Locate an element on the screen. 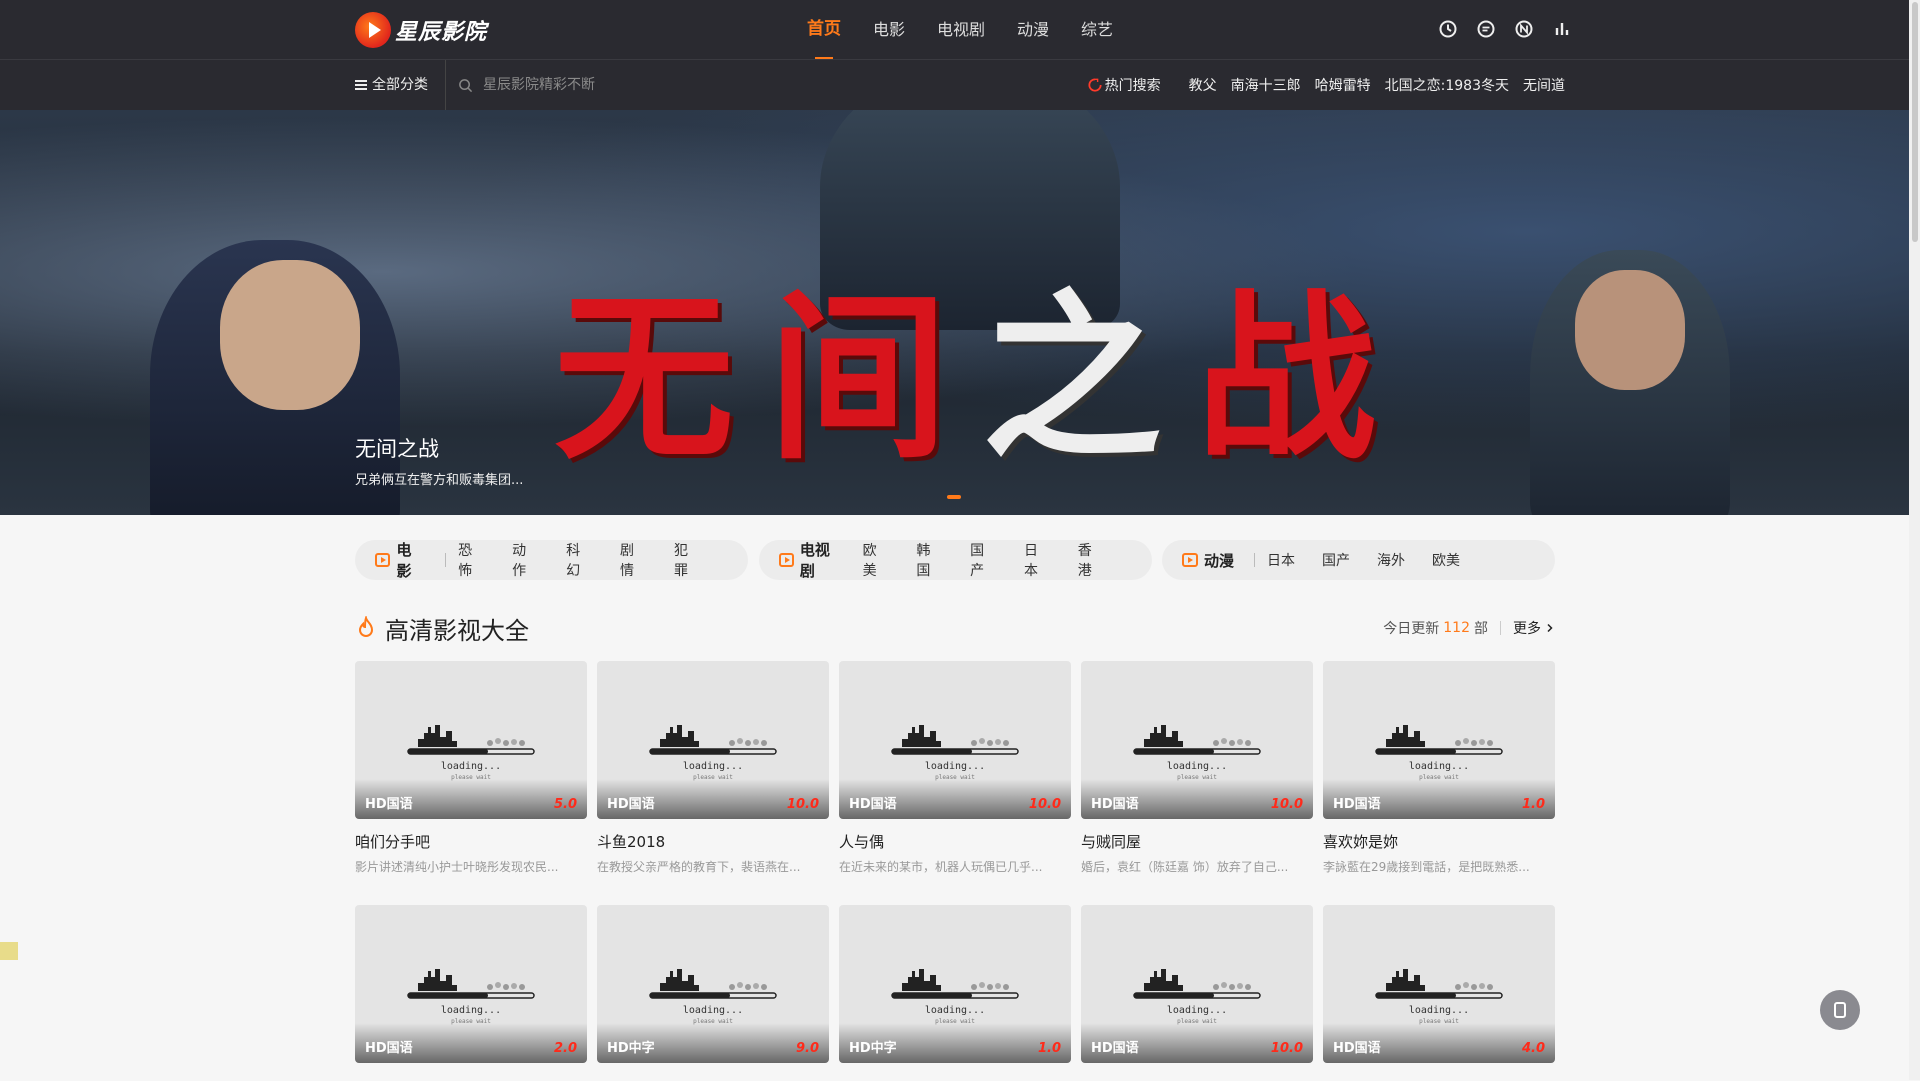 This screenshot has height=1081, width=1920. movie-card: loading... please wait HD中字 9.0 is located at coordinates (713, 993).